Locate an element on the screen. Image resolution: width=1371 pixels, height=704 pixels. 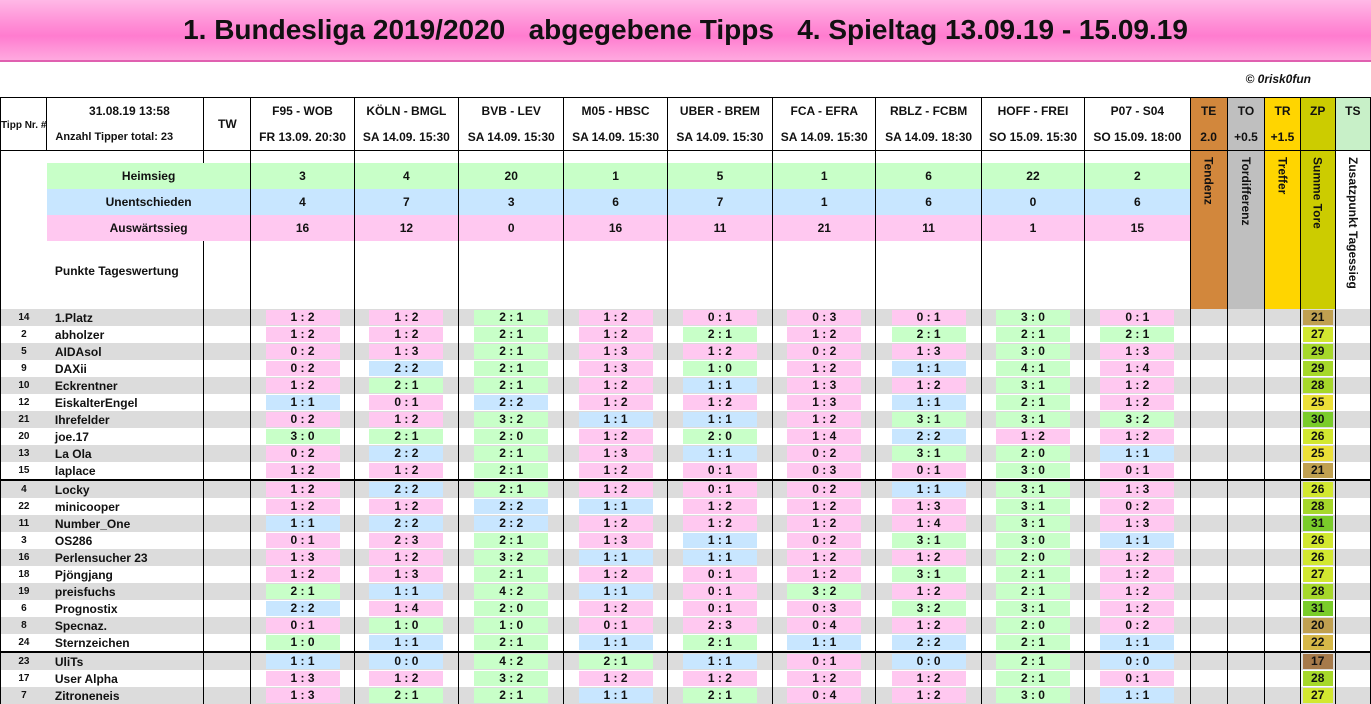
extra-cell: 29 is located at coordinates (1317, 351).